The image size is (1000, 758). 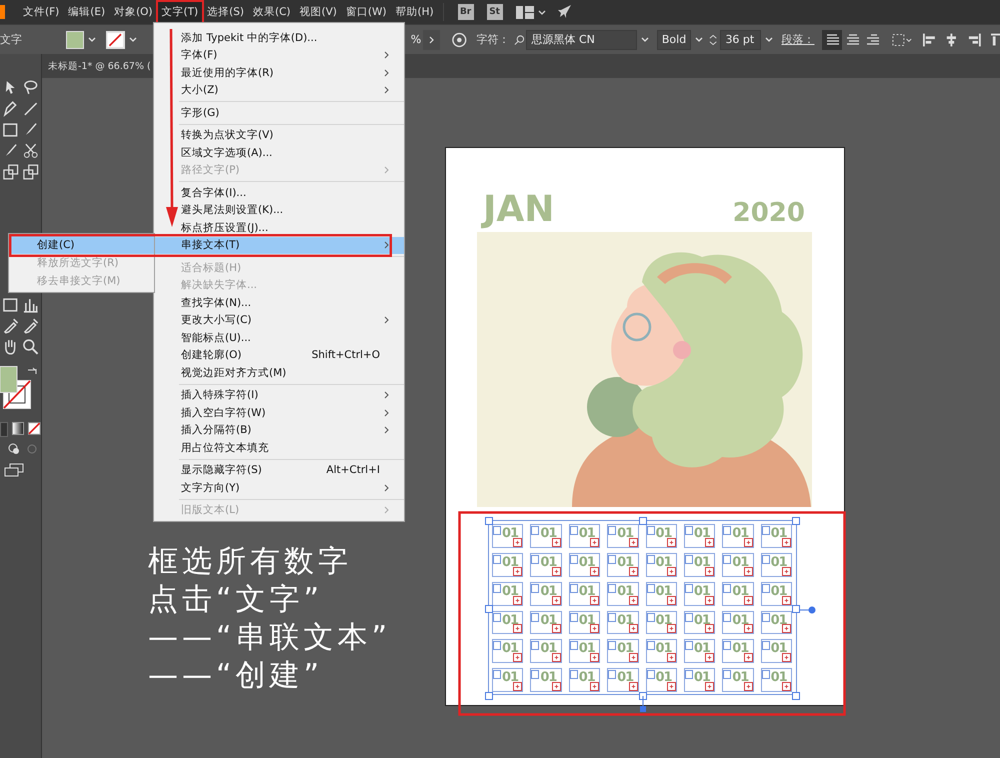 I want to click on menu-item: 最近使用的字体(R), so click(x=279, y=73).